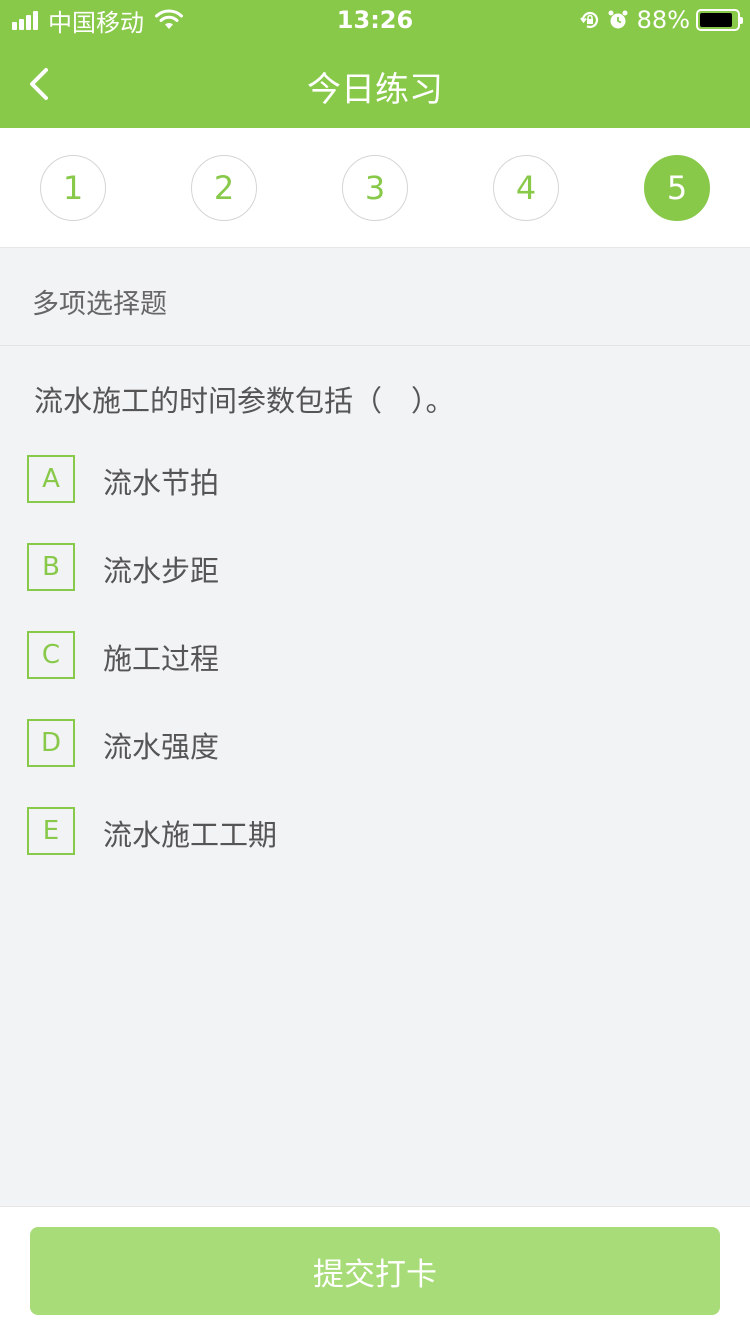 This screenshot has height=1334, width=750. What do you see at coordinates (161, 659) in the screenshot?
I see `option-label: 施工过程` at bounding box center [161, 659].